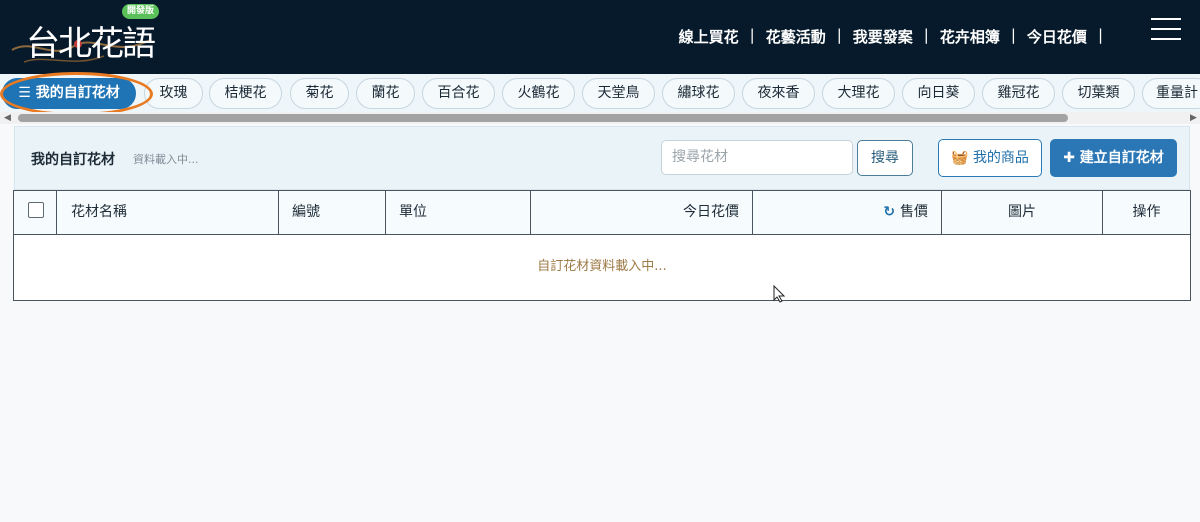 This screenshot has width=1200, height=522. I want to click on category-bird-of-paradise: 天堂鳥, so click(618, 93).